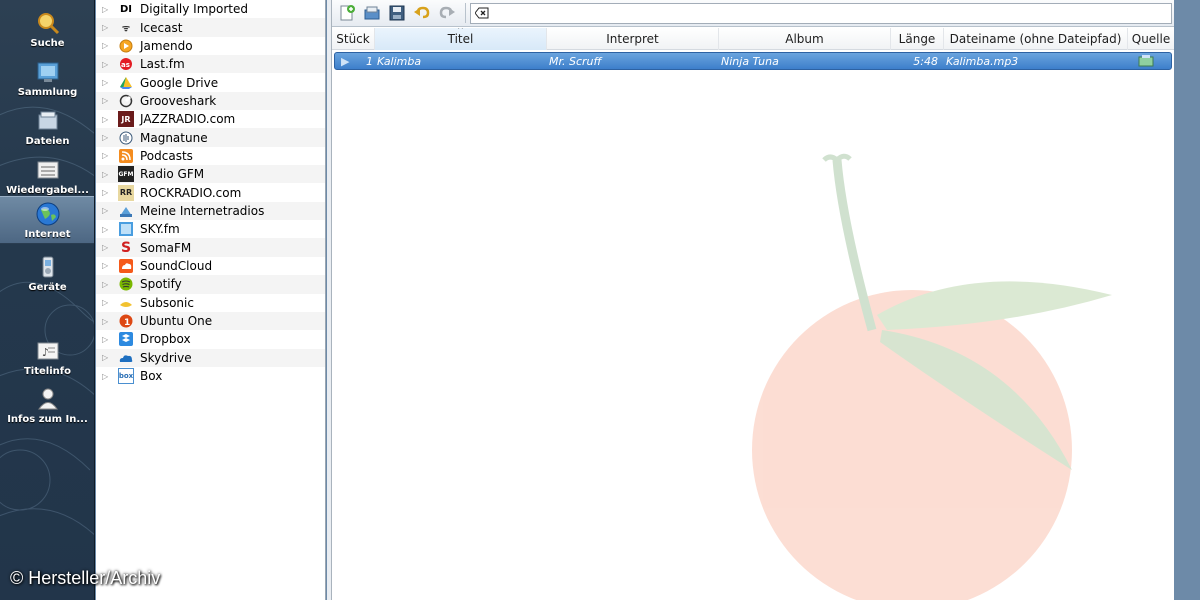  What do you see at coordinates (982, 61) in the screenshot?
I see `filename-cell: Kalimba.mp3` at bounding box center [982, 61].